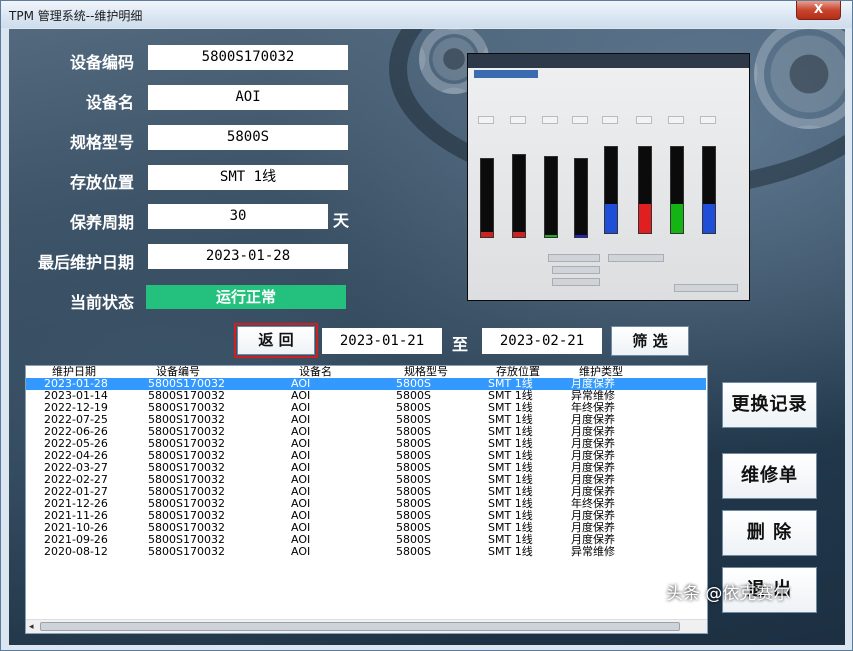 The width and height of the screenshot is (853, 651). I want to click on status-label: 当前状态, so click(101, 302).